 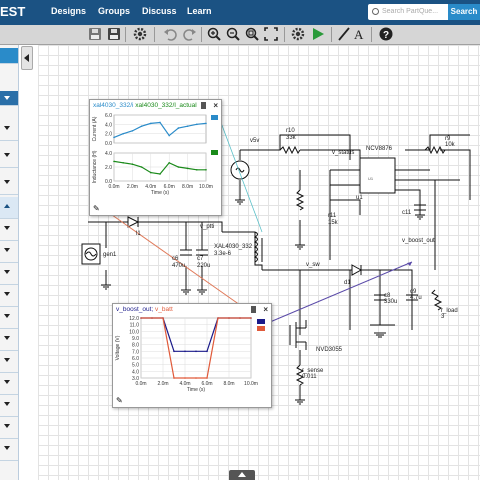 I want to click on label-c8-value: 330u, so click(x=391, y=302).